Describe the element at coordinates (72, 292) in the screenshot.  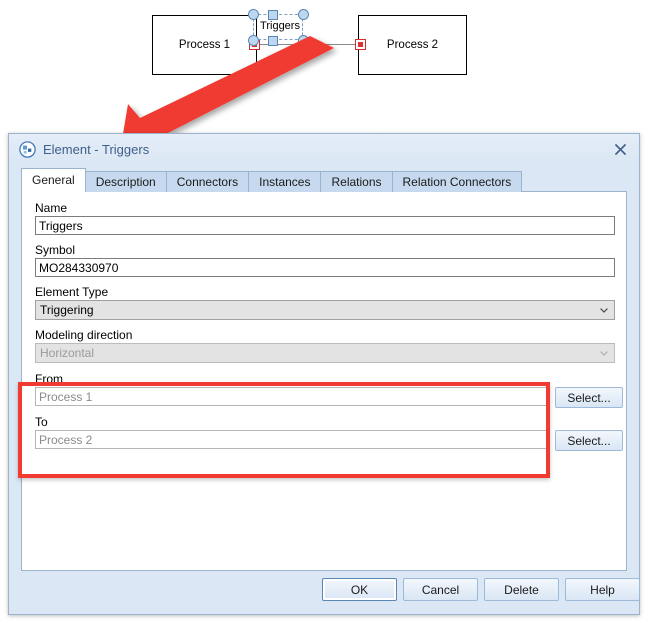
I see `element-type-label: Element Type` at that location.